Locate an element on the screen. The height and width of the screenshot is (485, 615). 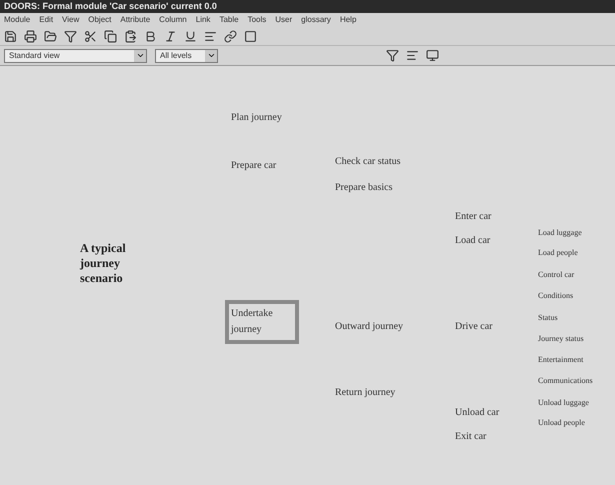
levels-dropdown: All levels is located at coordinates (186, 55).